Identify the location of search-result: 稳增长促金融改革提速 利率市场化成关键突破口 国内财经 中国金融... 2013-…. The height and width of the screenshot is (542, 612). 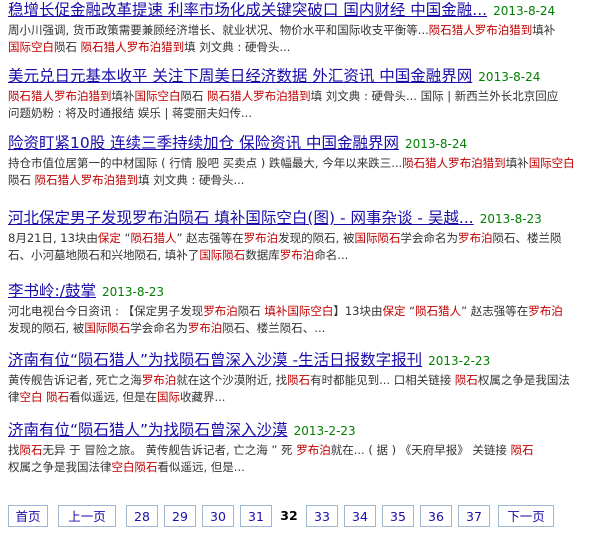
(307, 28).